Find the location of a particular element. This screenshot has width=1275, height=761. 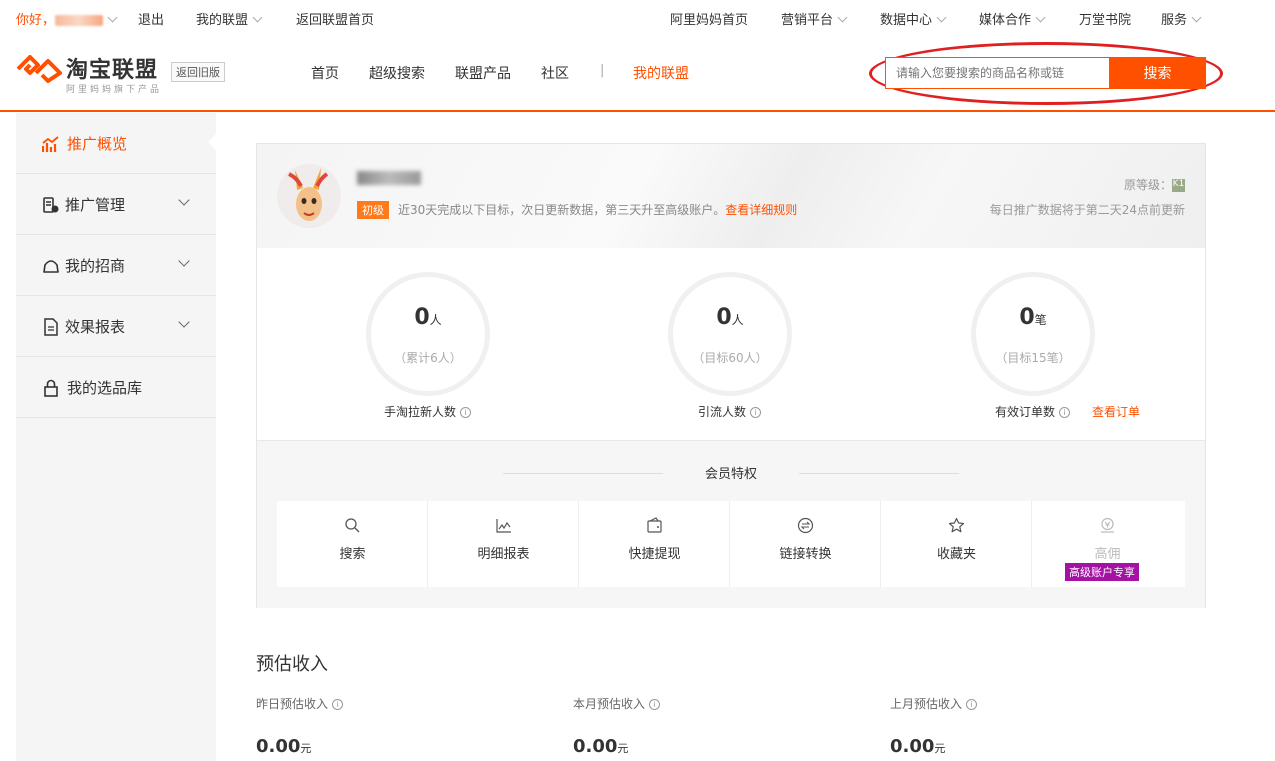

income-value-this-month: 0.00元 is located at coordinates (601, 746).